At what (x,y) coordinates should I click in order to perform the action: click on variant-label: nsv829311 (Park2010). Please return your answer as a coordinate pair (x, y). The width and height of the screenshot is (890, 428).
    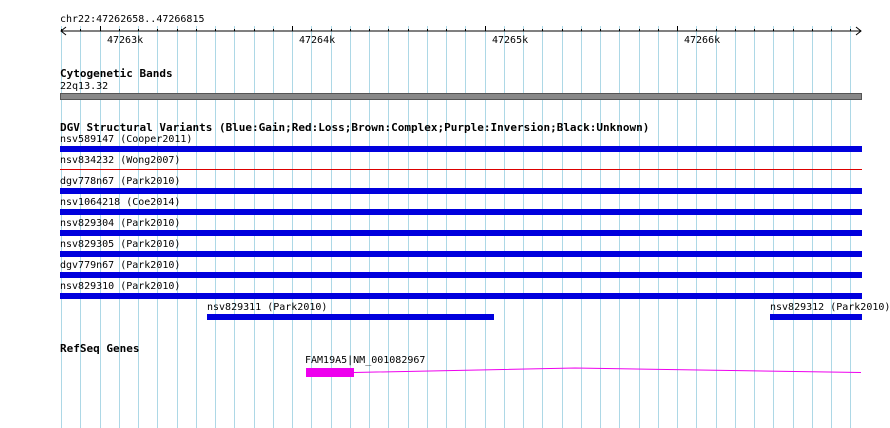
    Looking at the image, I should click on (267, 307).